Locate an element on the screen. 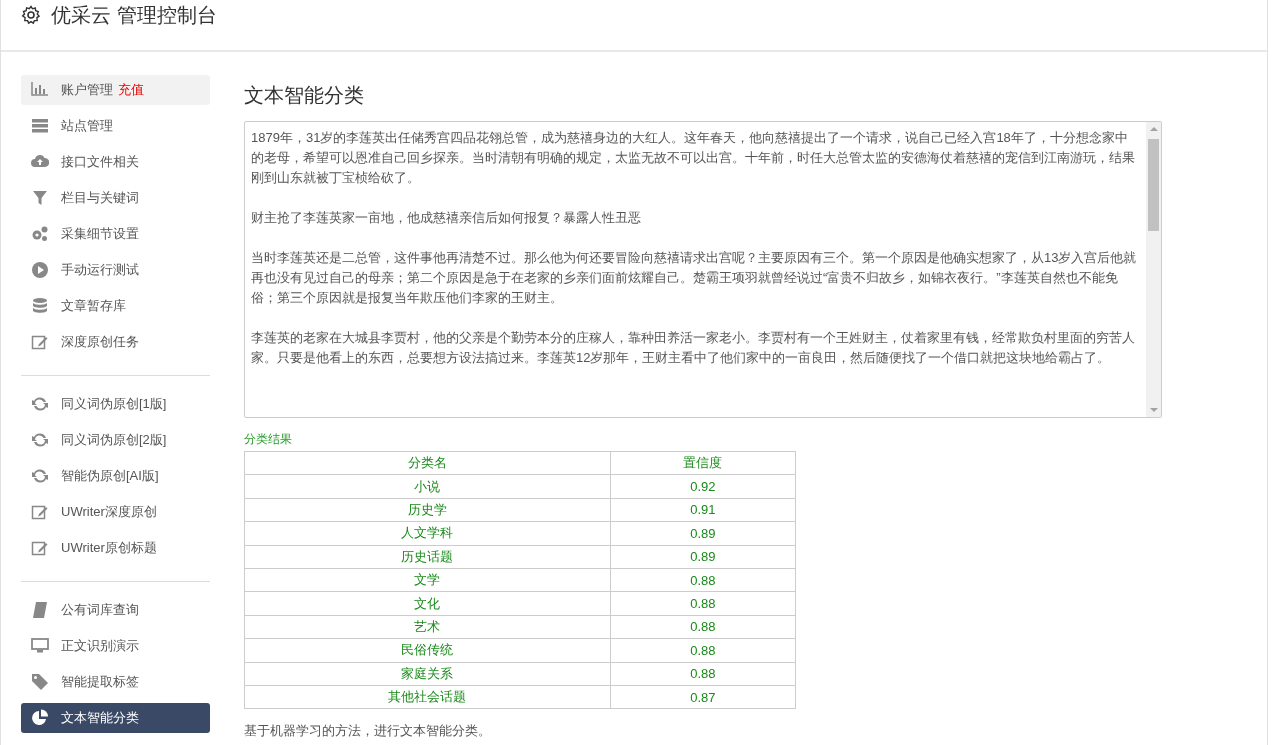  sidebar-item: 站点管理 is located at coordinates (115, 126).